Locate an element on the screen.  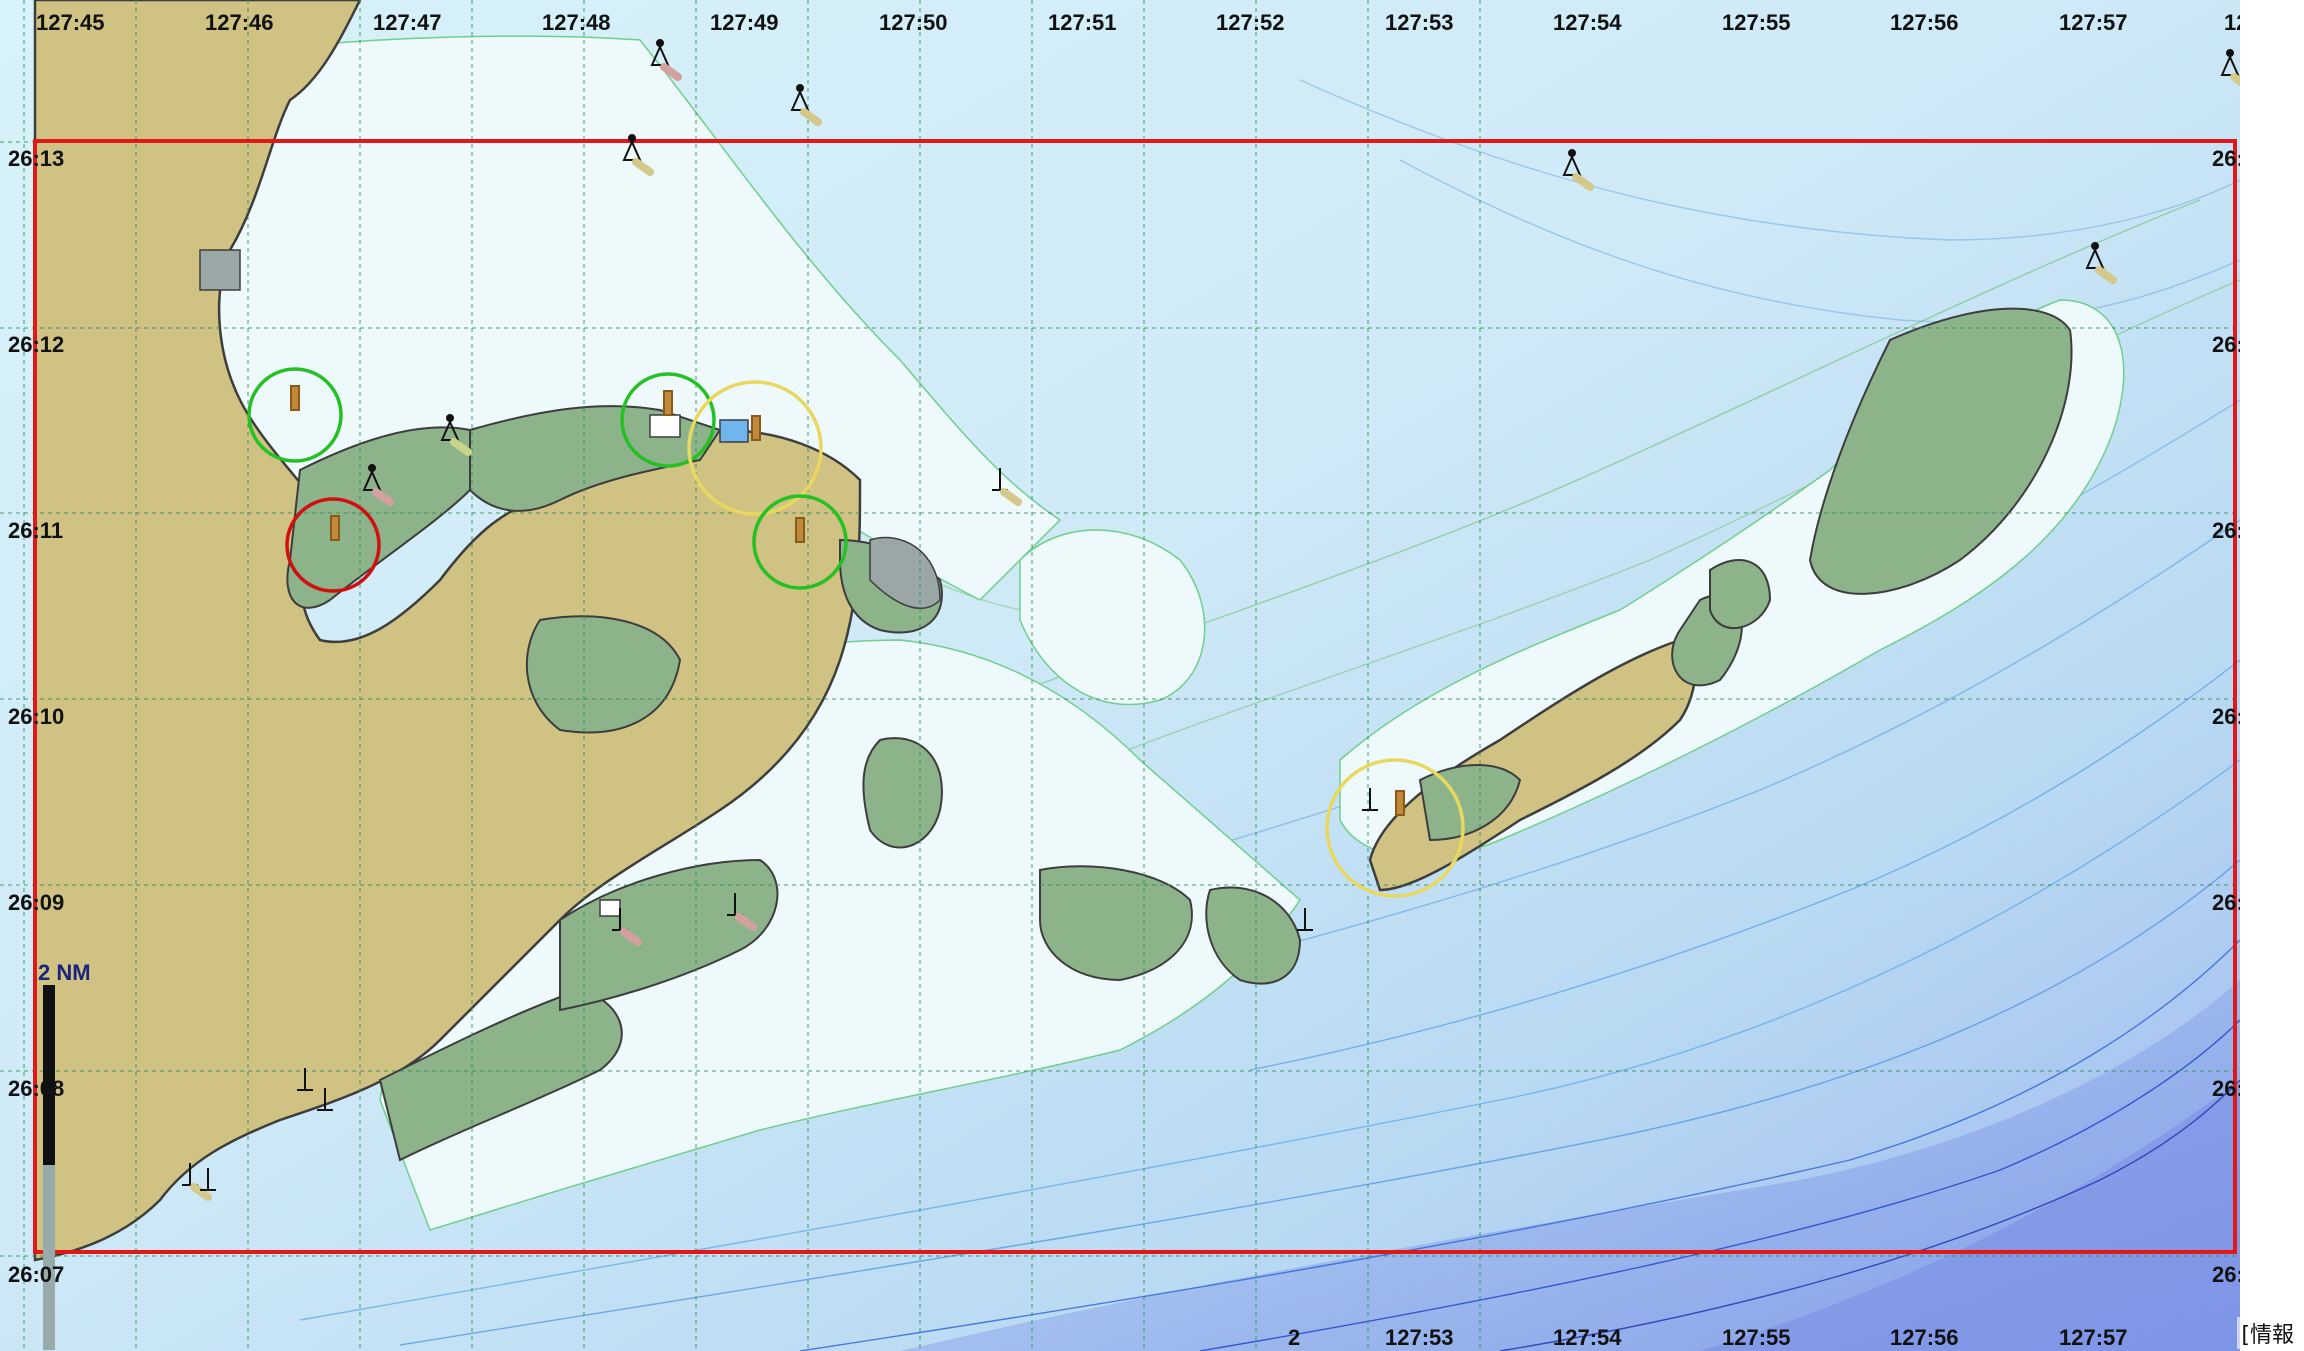
lat-label: 26:10 is located at coordinates (36, 716).